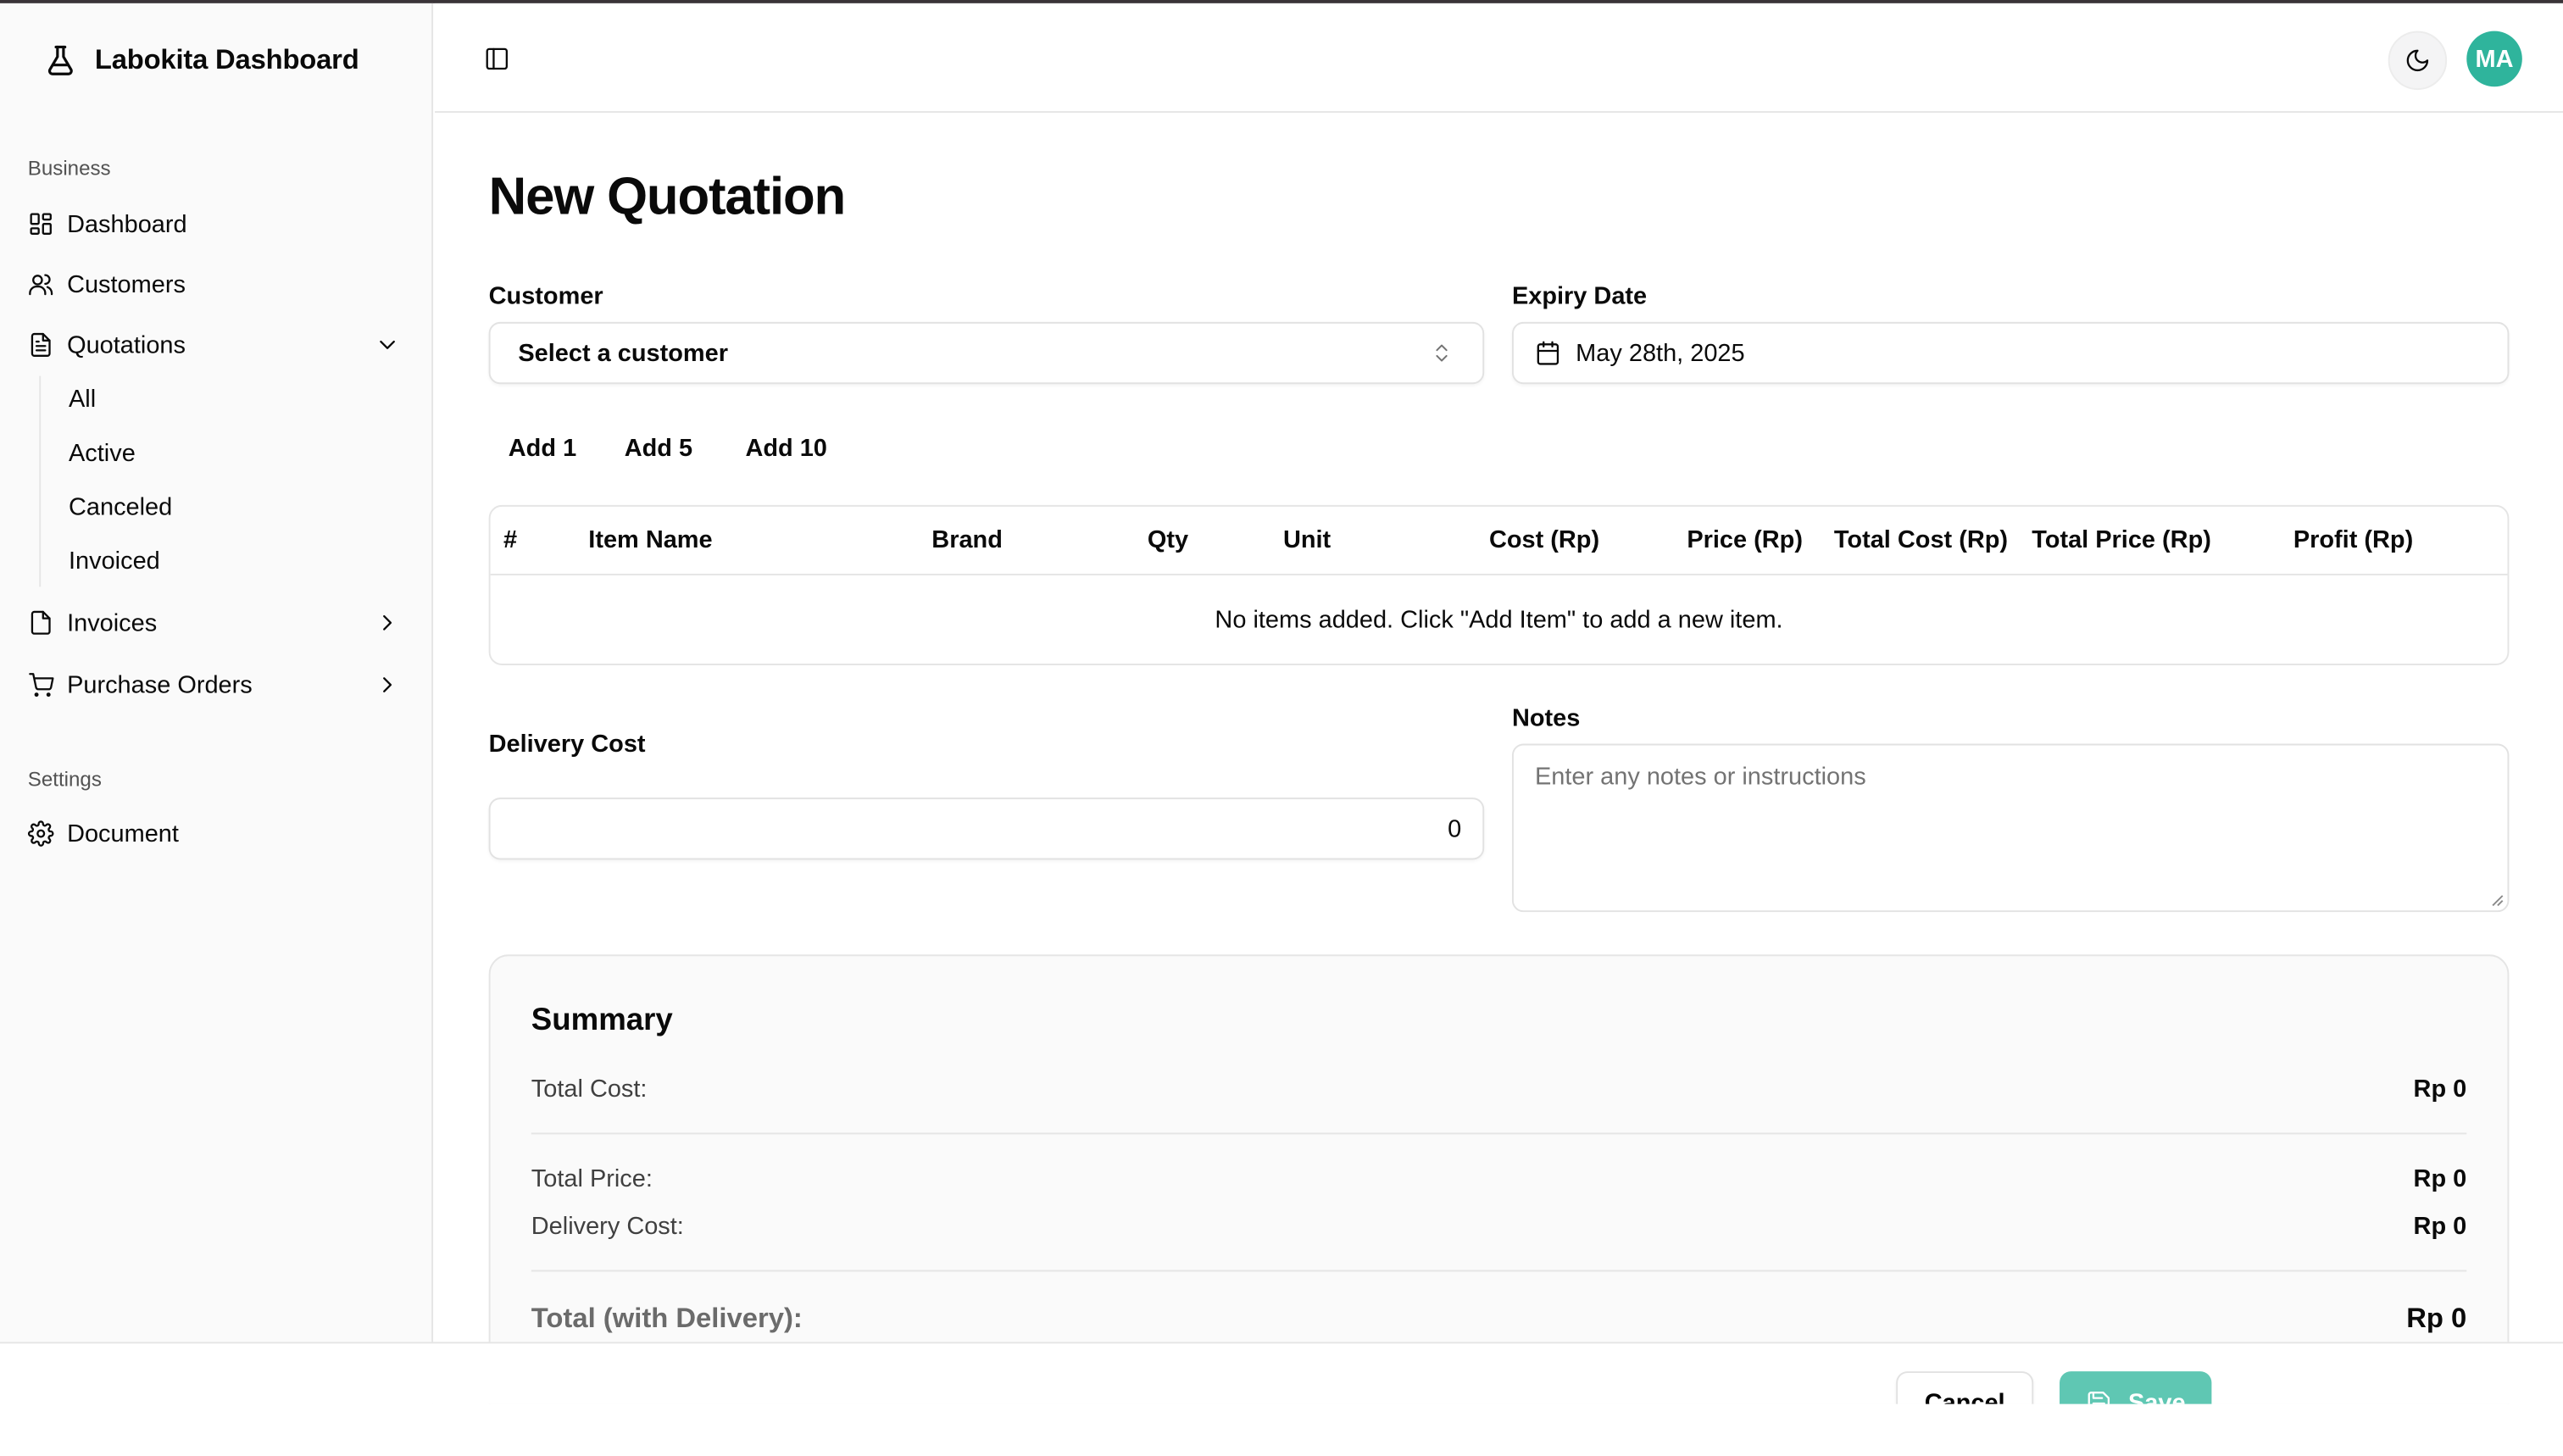 The width and height of the screenshot is (2563, 1456). I want to click on sidebar-item-label: Customers, so click(126, 284).